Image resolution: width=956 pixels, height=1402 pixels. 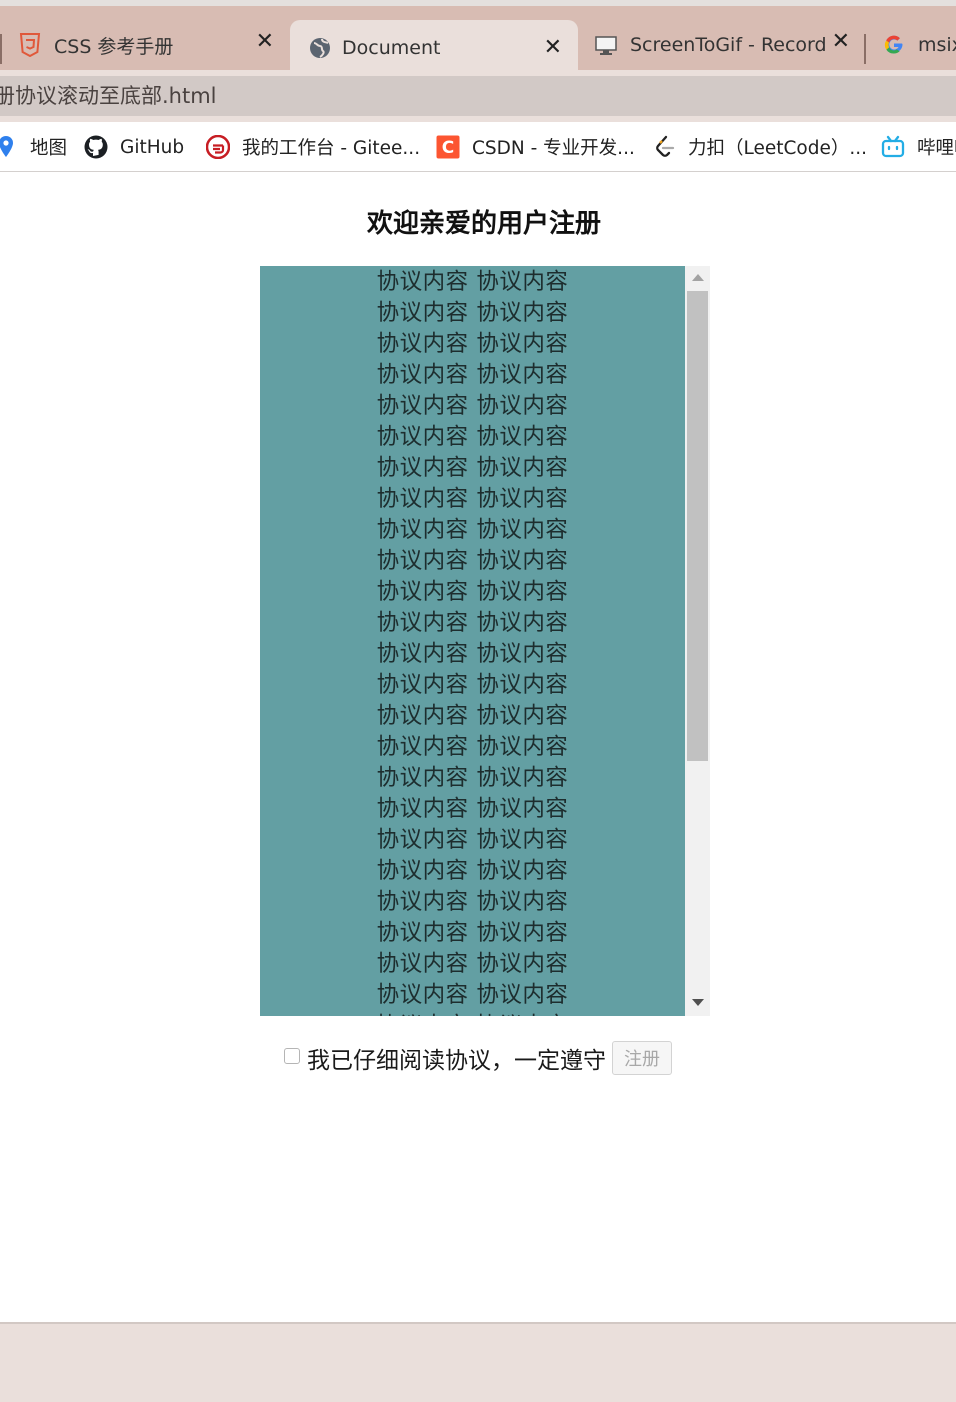 I want to click on address-bar-row: 册协议滚动至底部.html, so click(x=478, y=96).